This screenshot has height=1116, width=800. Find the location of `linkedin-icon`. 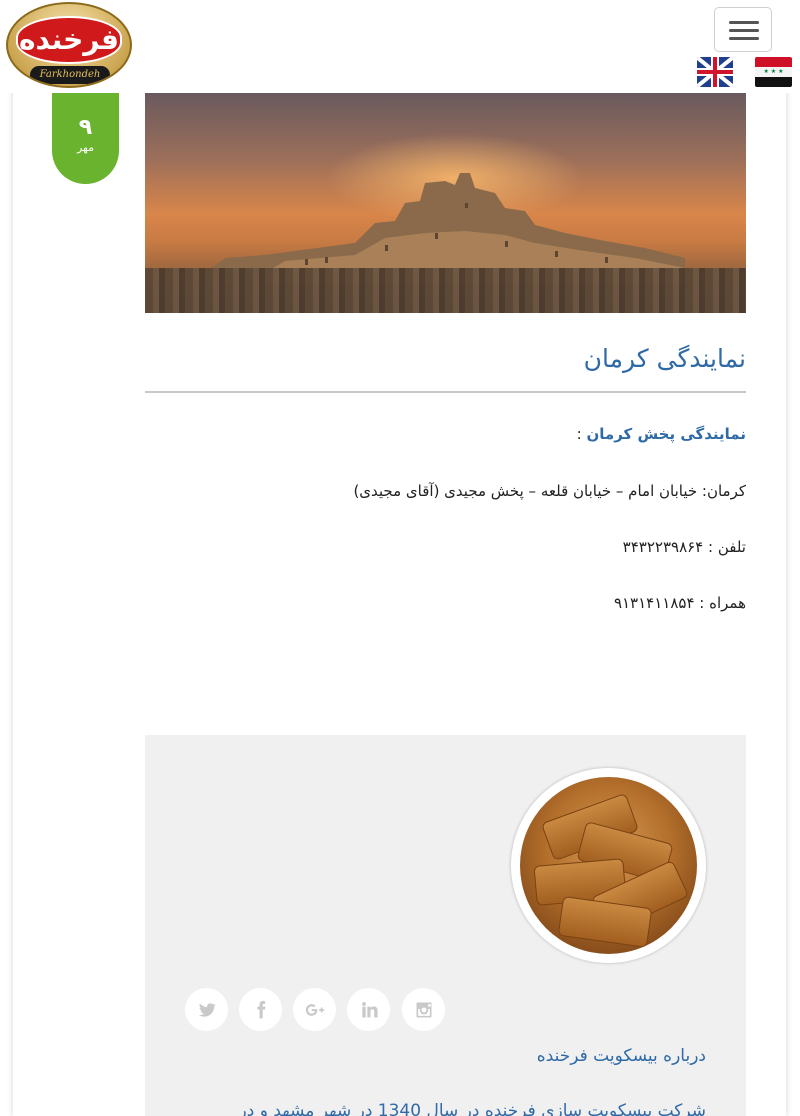

linkedin-icon is located at coordinates (368, 1009).